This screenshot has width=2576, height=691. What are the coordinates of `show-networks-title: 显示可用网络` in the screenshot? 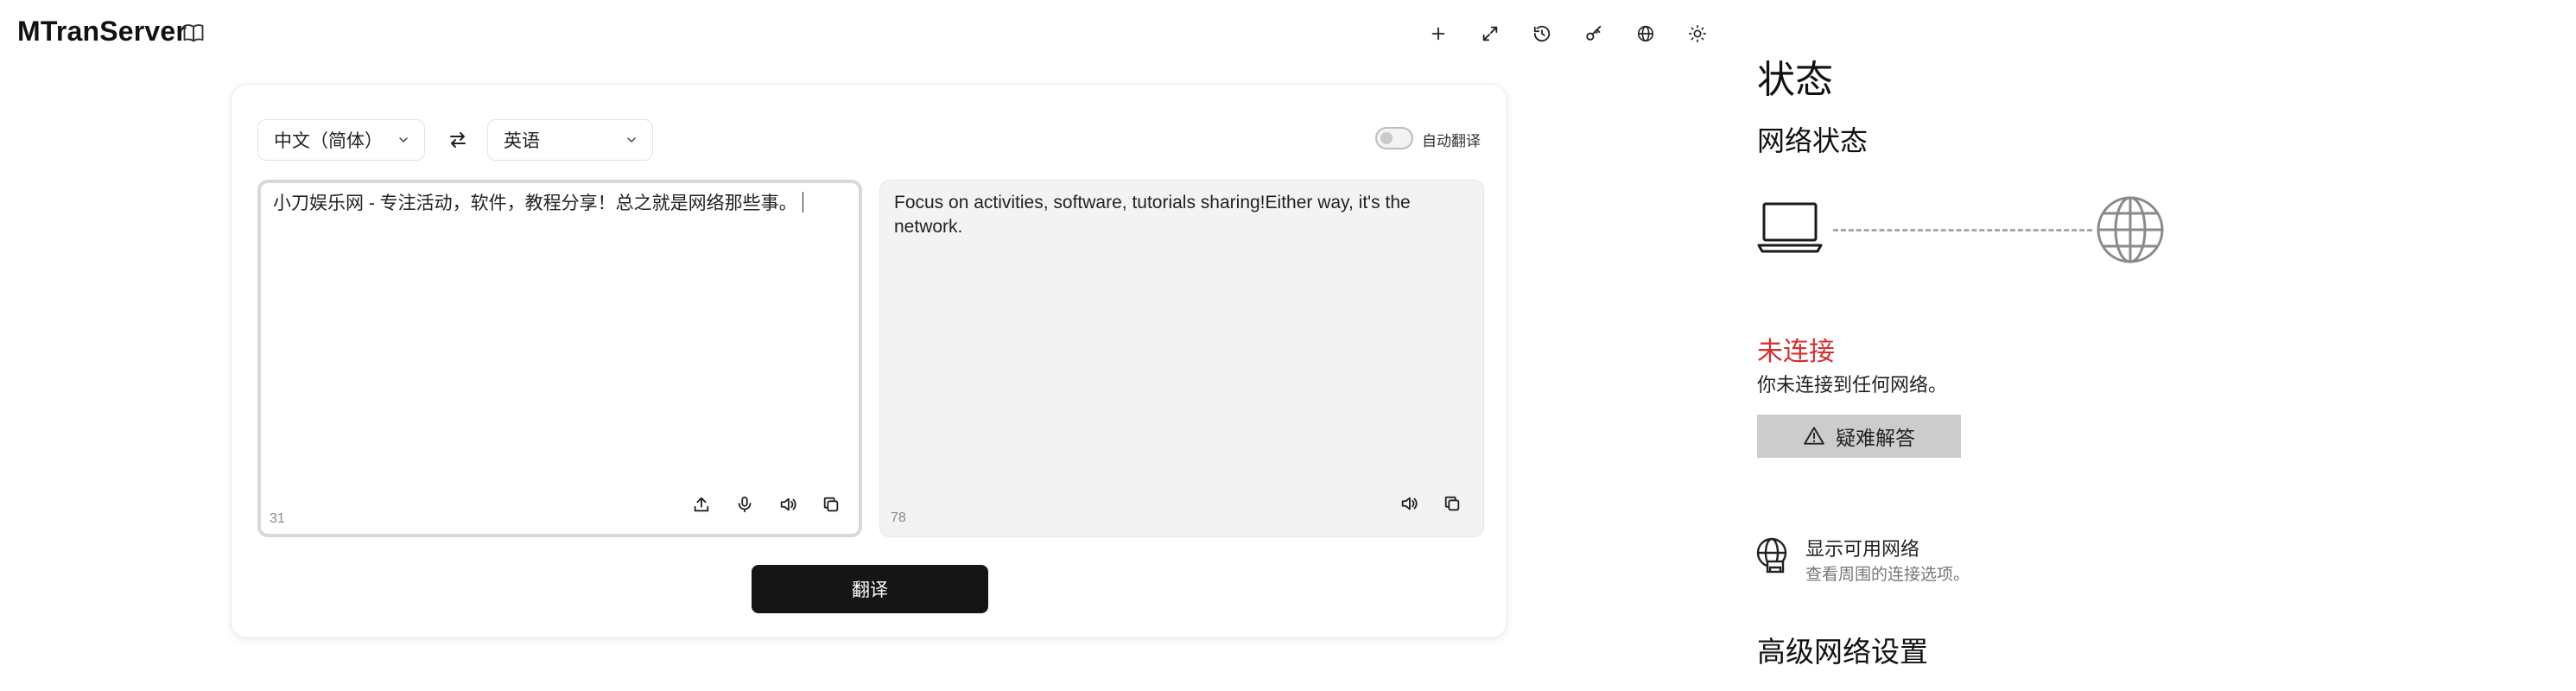 It's located at (1863, 549).